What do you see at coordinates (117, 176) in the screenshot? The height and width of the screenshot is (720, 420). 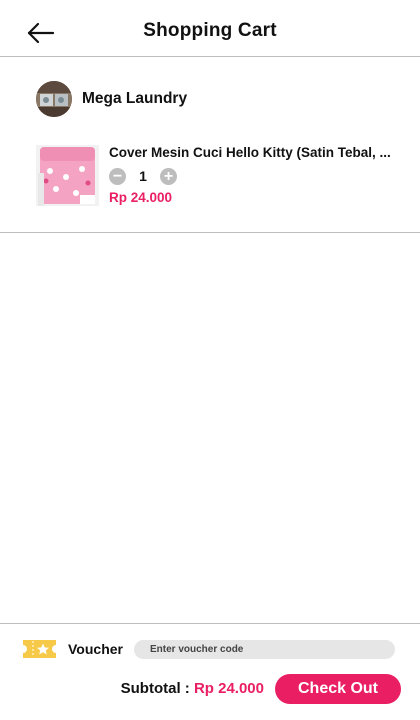 I see `decrement-button: −` at bounding box center [117, 176].